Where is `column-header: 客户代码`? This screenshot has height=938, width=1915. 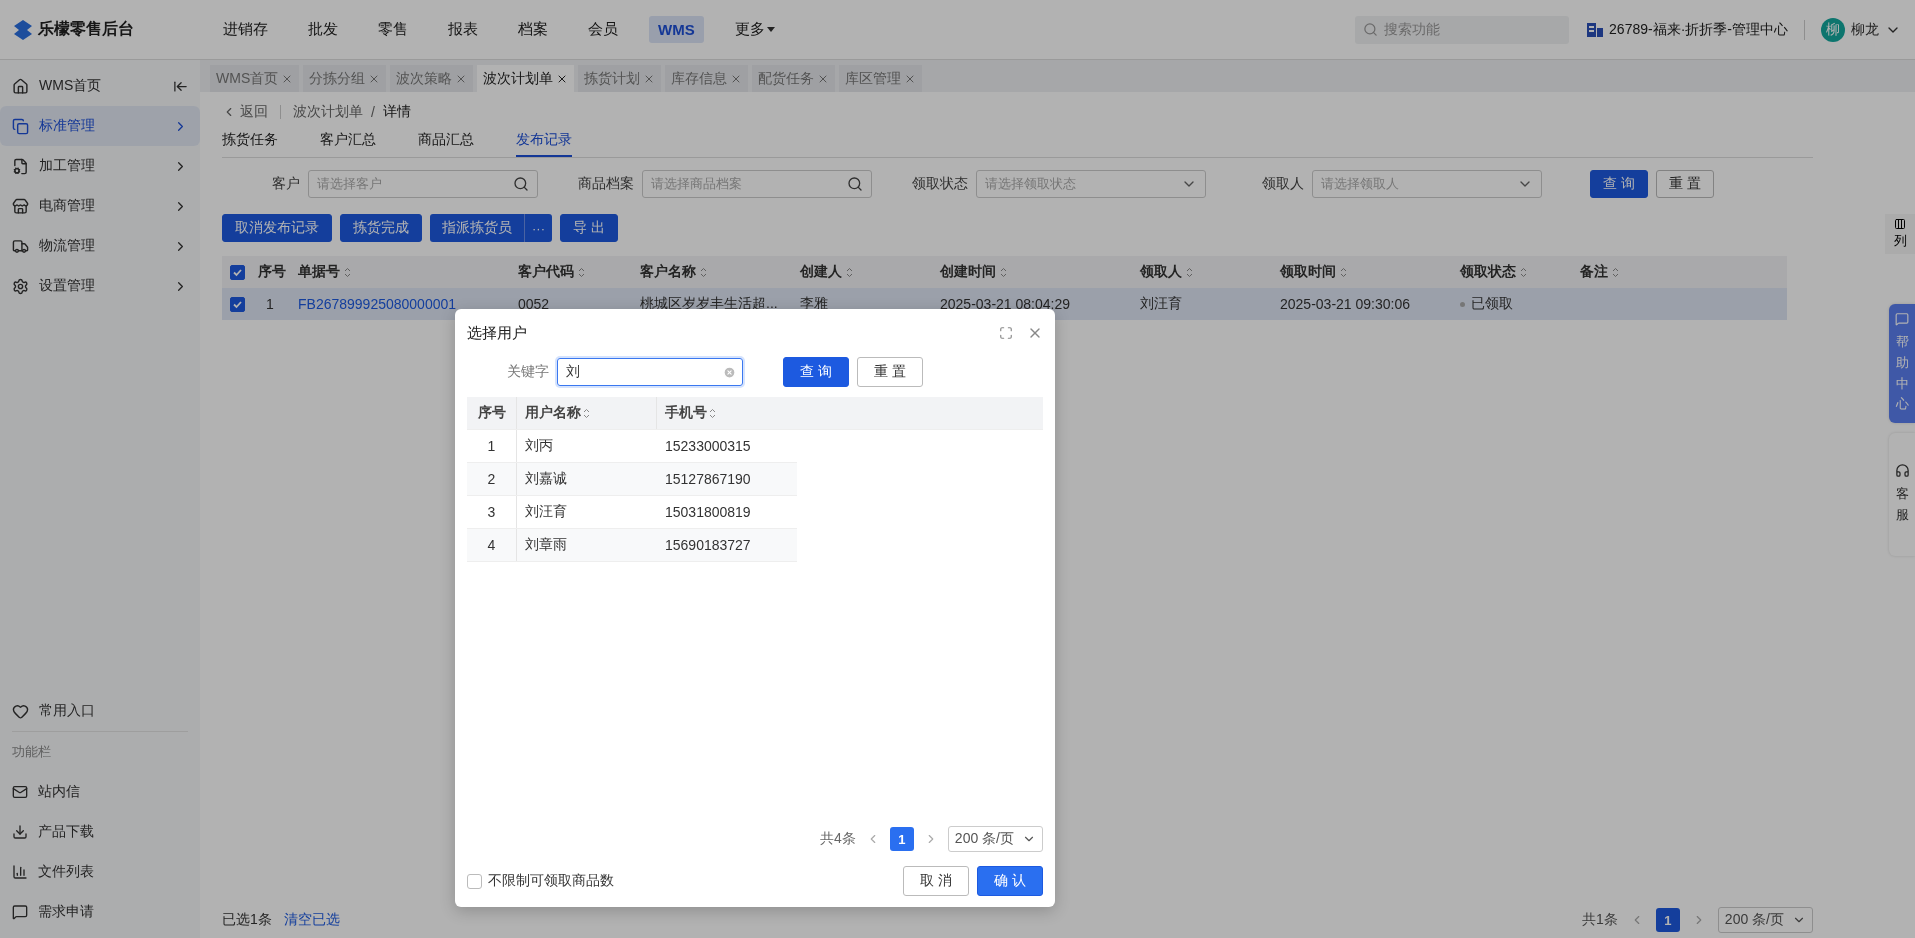
column-header: 客户代码 is located at coordinates (571, 272).